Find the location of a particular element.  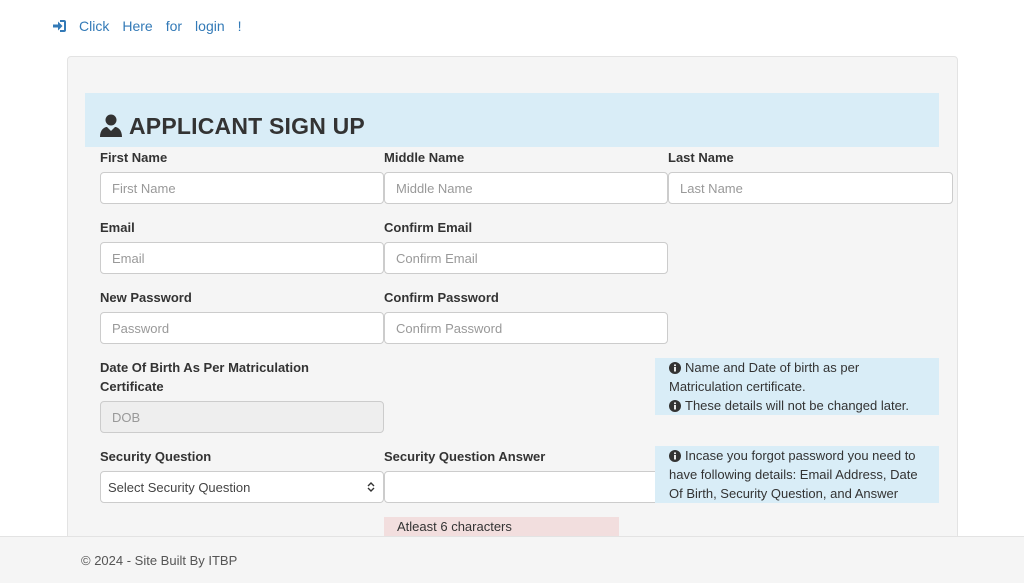

password-hint: Atleast 6 characters is located at coordinates (501, 527).